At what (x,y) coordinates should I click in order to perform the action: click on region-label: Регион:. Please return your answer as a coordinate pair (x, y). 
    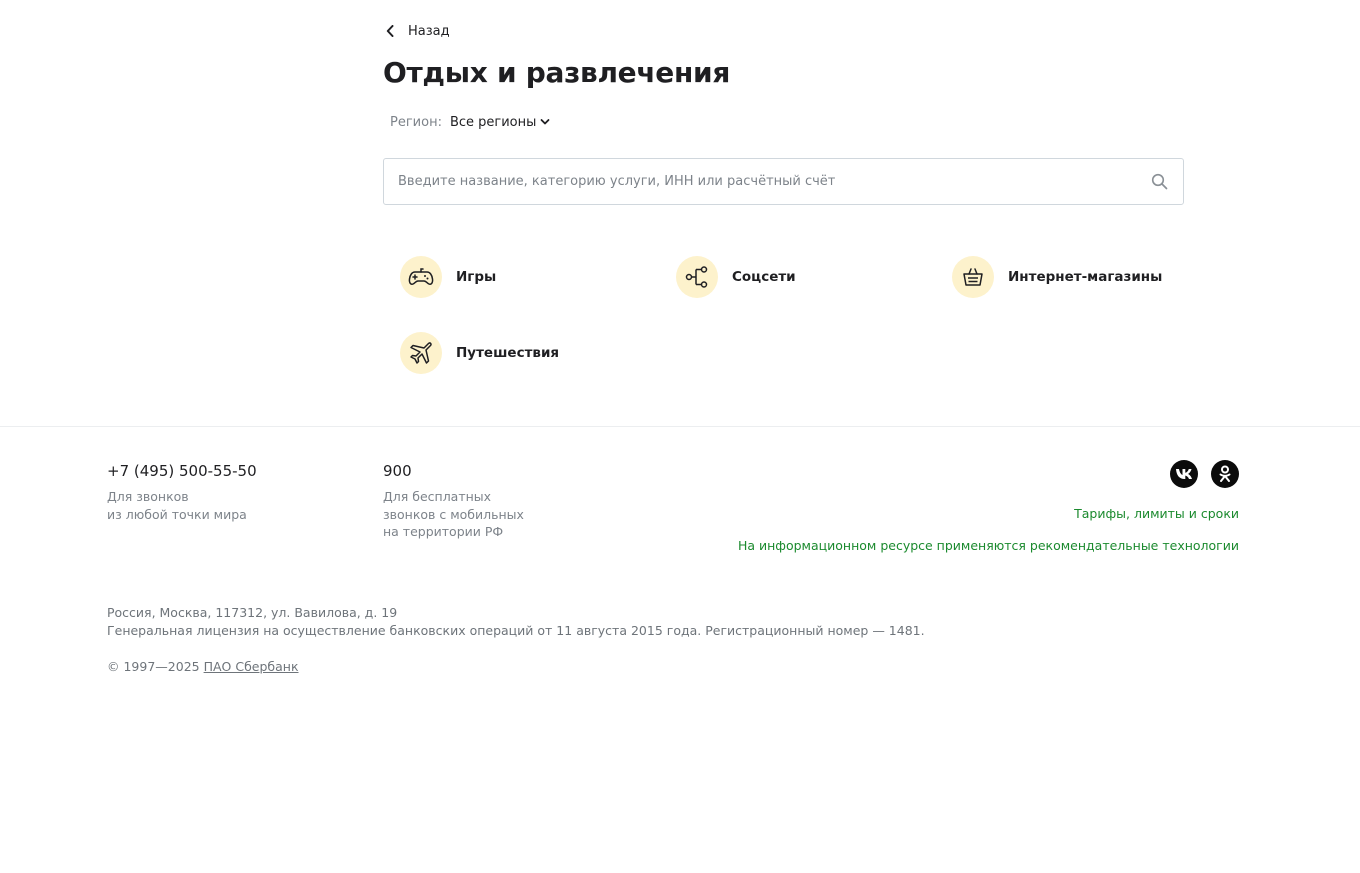
    Looking at the image, I should click on (416, 122).